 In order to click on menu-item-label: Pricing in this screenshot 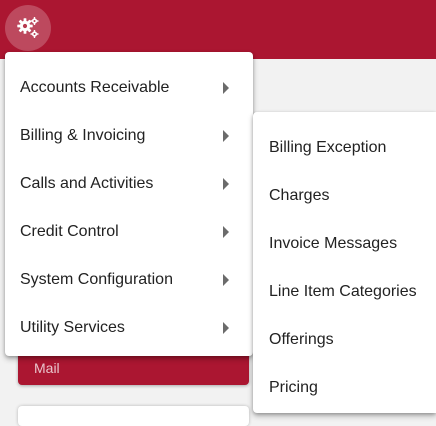, I will do `click(293, 387)`.